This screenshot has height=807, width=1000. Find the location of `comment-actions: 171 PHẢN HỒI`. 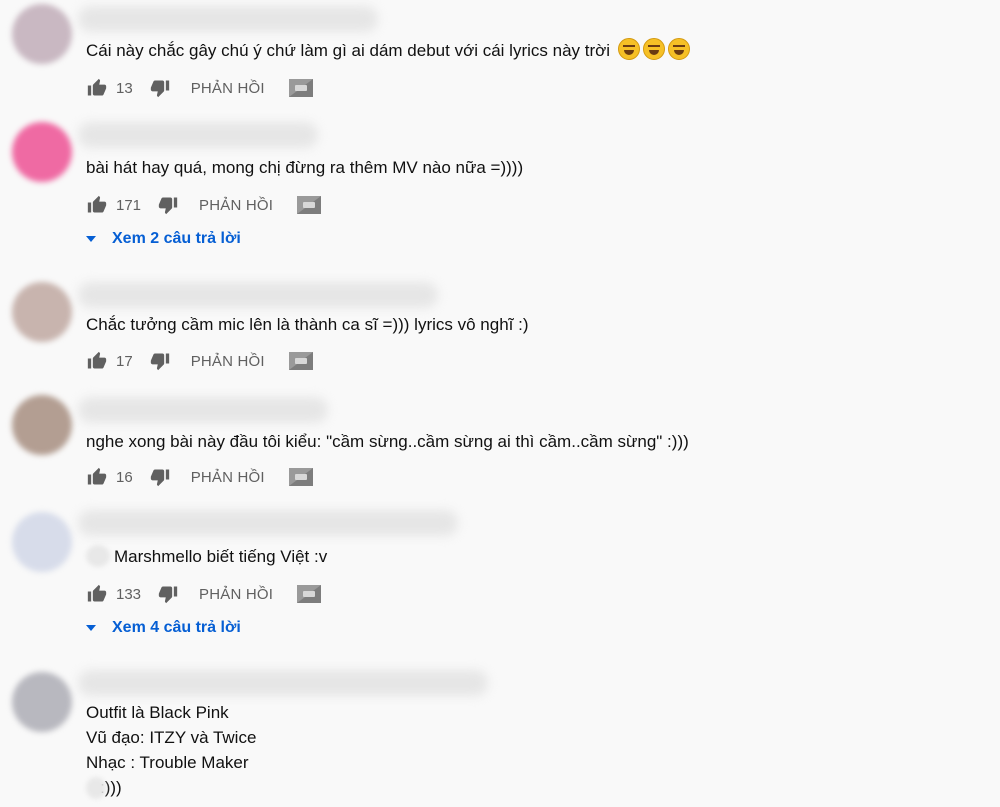

comment-actions: 171 PHẢN HỒI is located at coordinates (204, 205).